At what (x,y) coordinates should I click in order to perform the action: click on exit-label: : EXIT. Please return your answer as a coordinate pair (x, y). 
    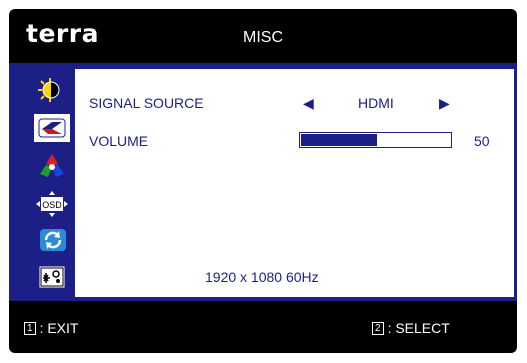
    Looking at the image, I should click on (59, 328).